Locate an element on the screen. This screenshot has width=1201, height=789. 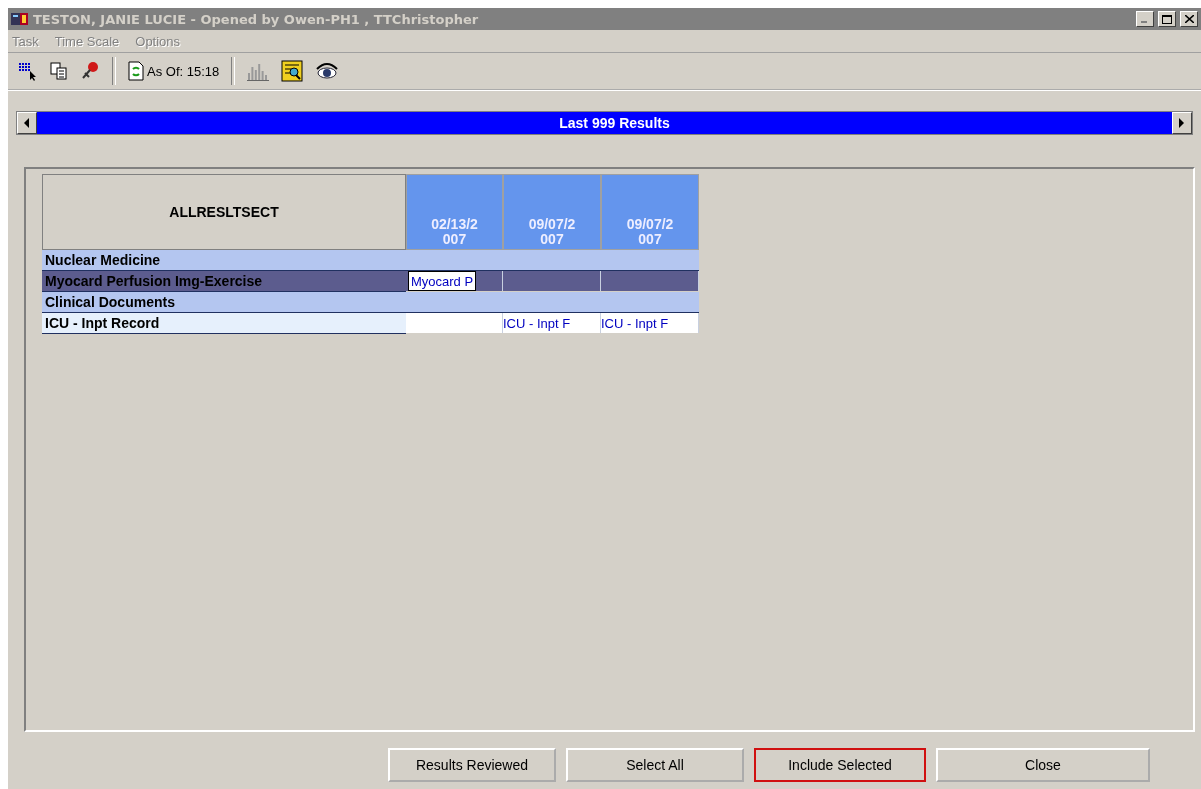
result-cell: Myocard P is located at coordinates (454, 281).